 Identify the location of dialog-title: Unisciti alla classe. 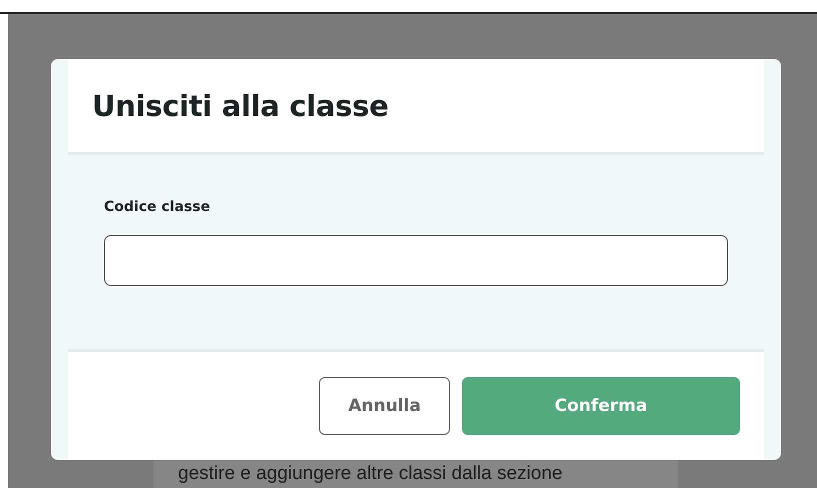
(240, 105).